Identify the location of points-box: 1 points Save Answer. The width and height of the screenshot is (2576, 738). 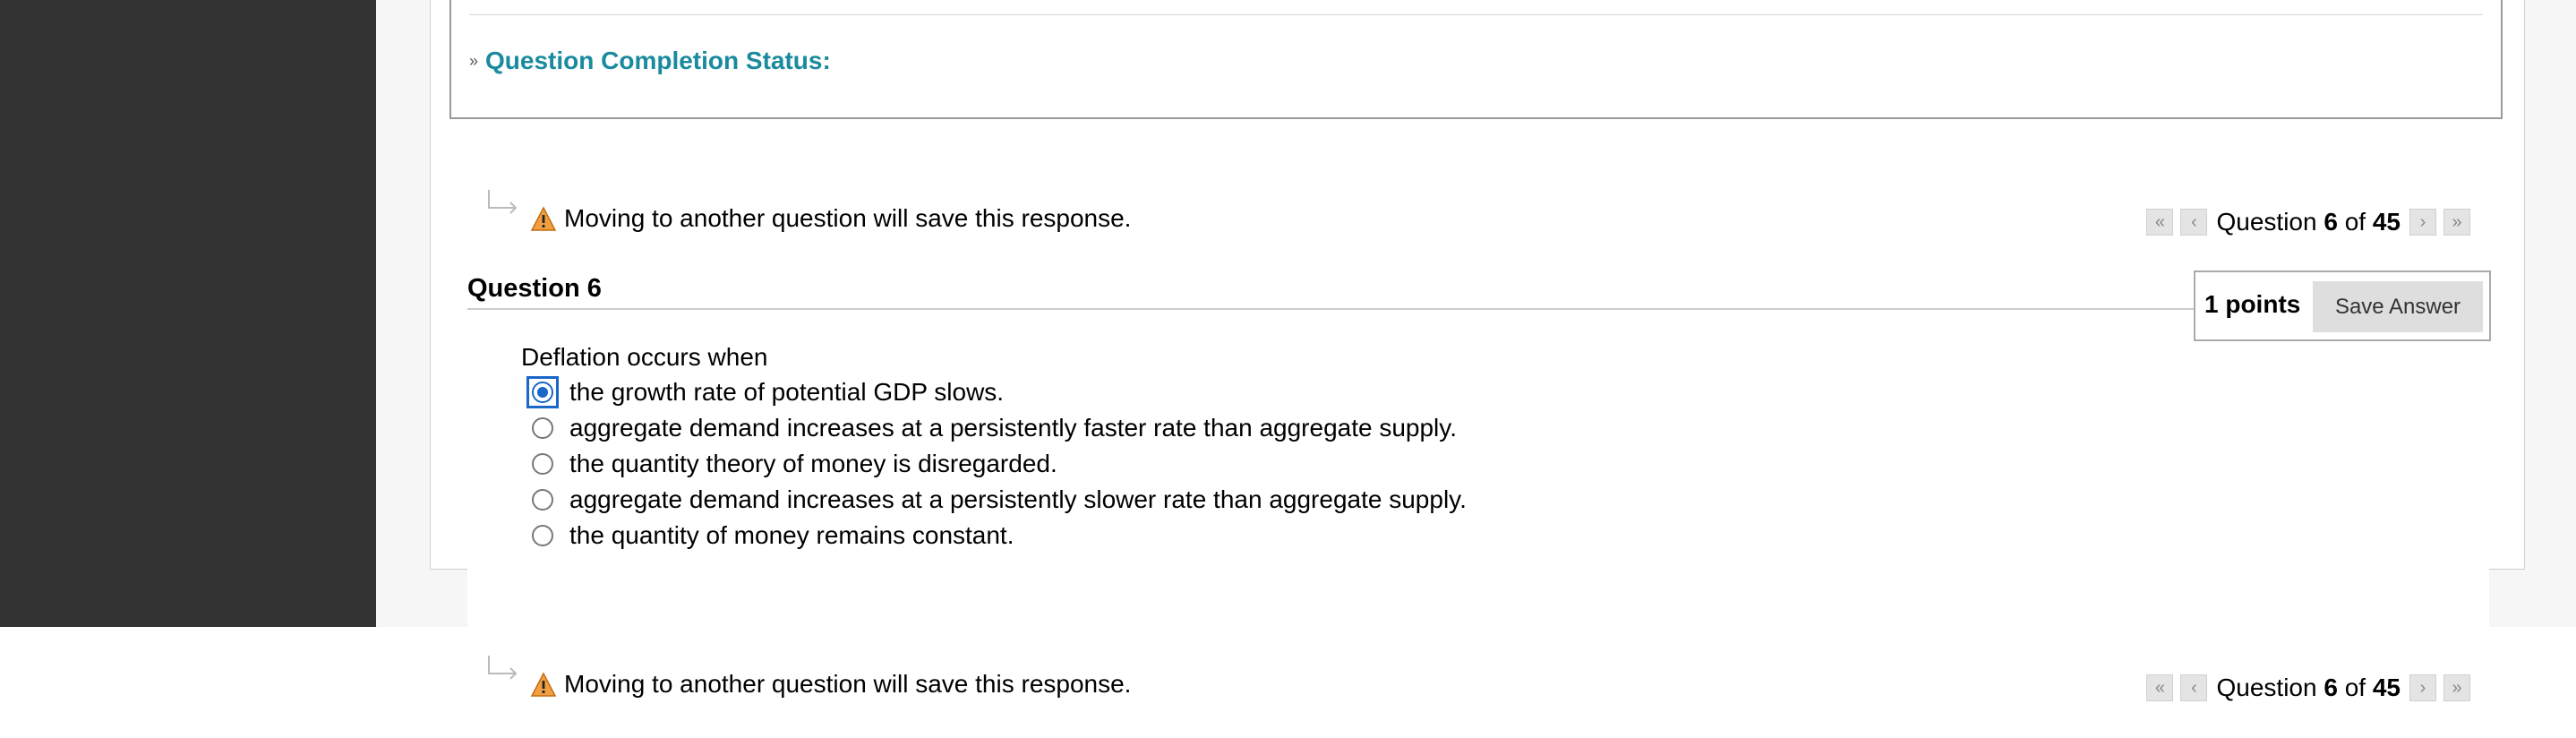
(2342, 305).